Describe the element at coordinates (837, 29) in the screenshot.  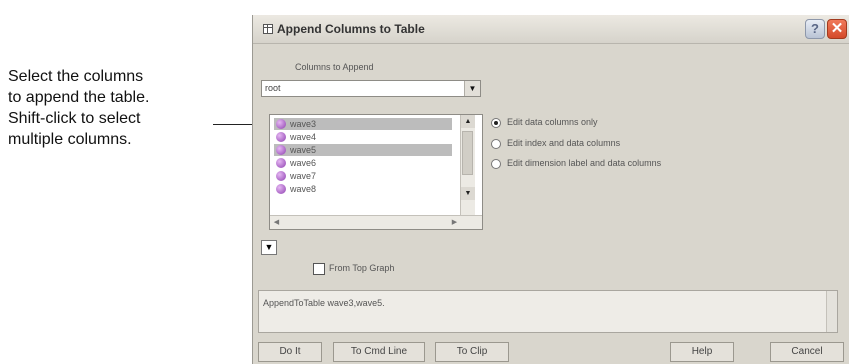
I see `close-icon: ✕` at that location.